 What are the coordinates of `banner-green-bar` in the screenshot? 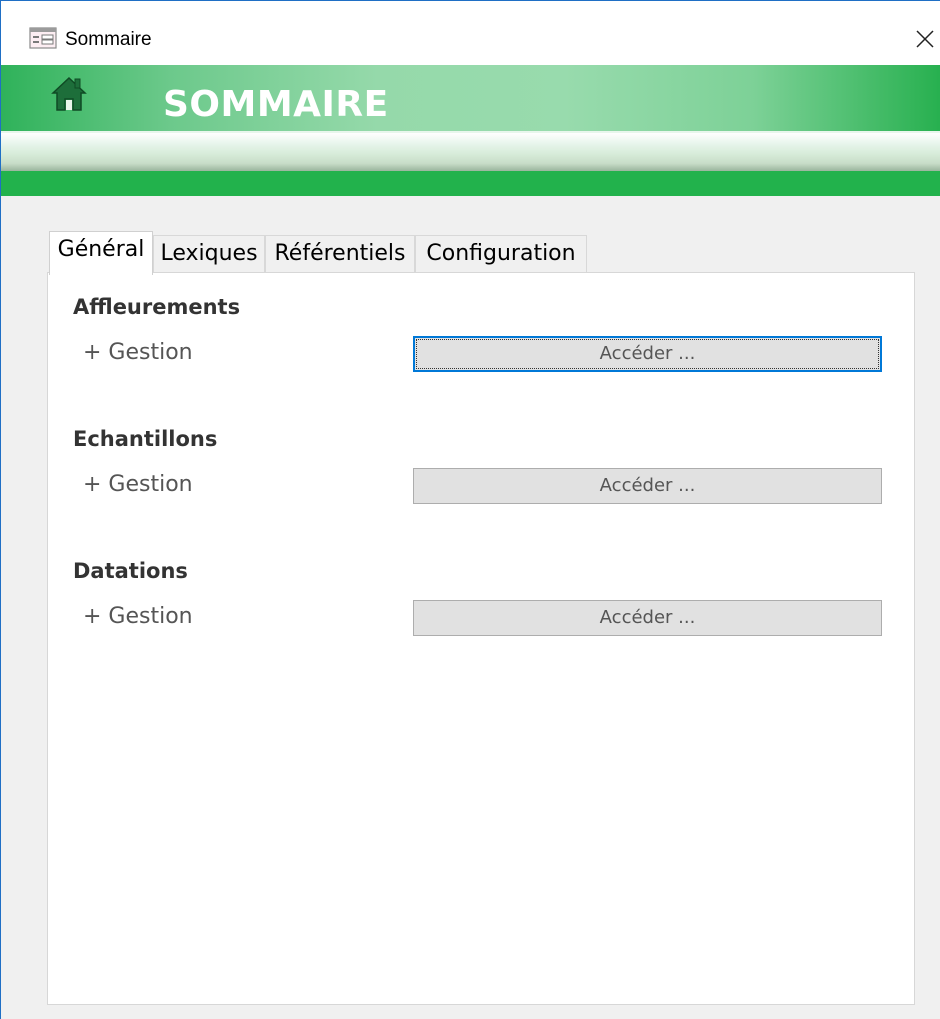 It's located at (470, 183).